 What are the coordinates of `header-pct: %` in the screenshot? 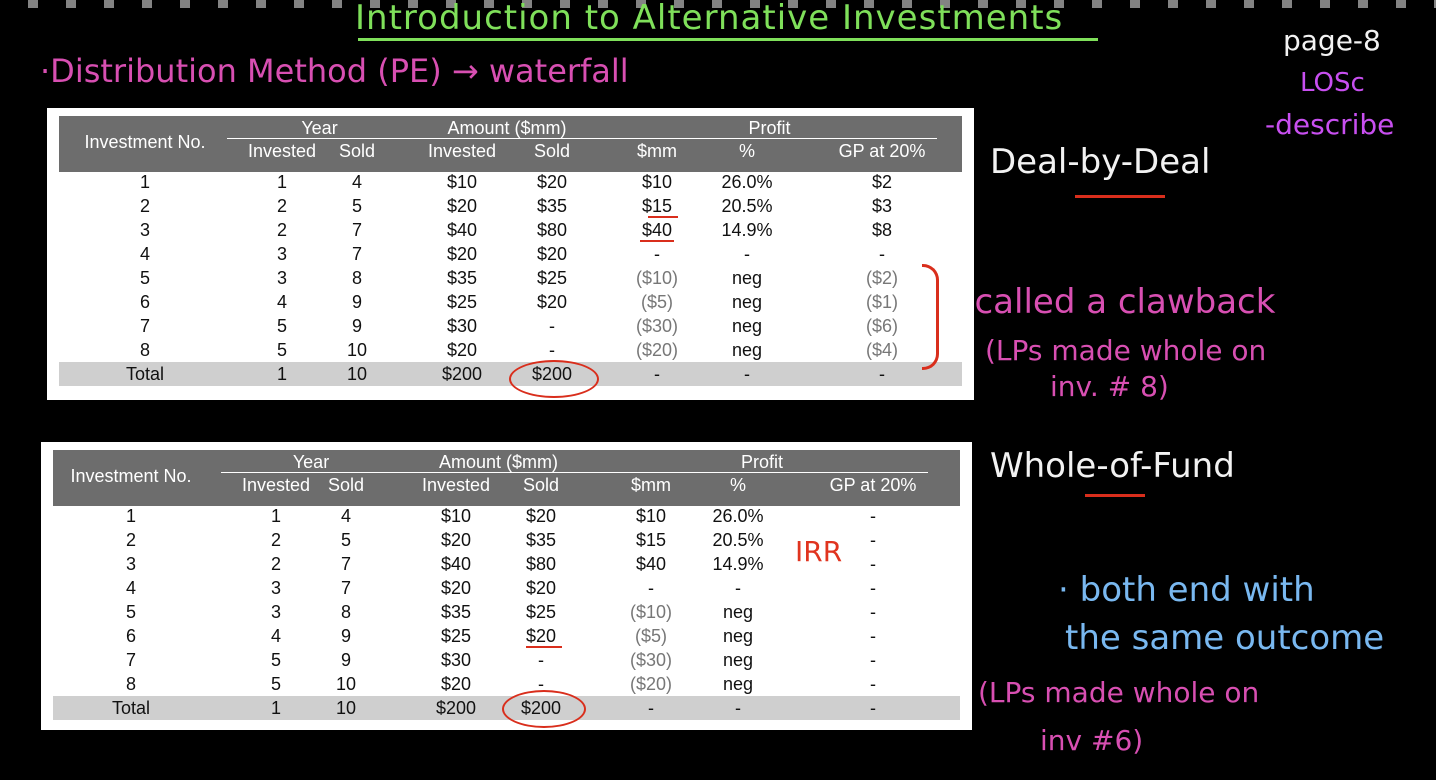 It's located at (746, 151).